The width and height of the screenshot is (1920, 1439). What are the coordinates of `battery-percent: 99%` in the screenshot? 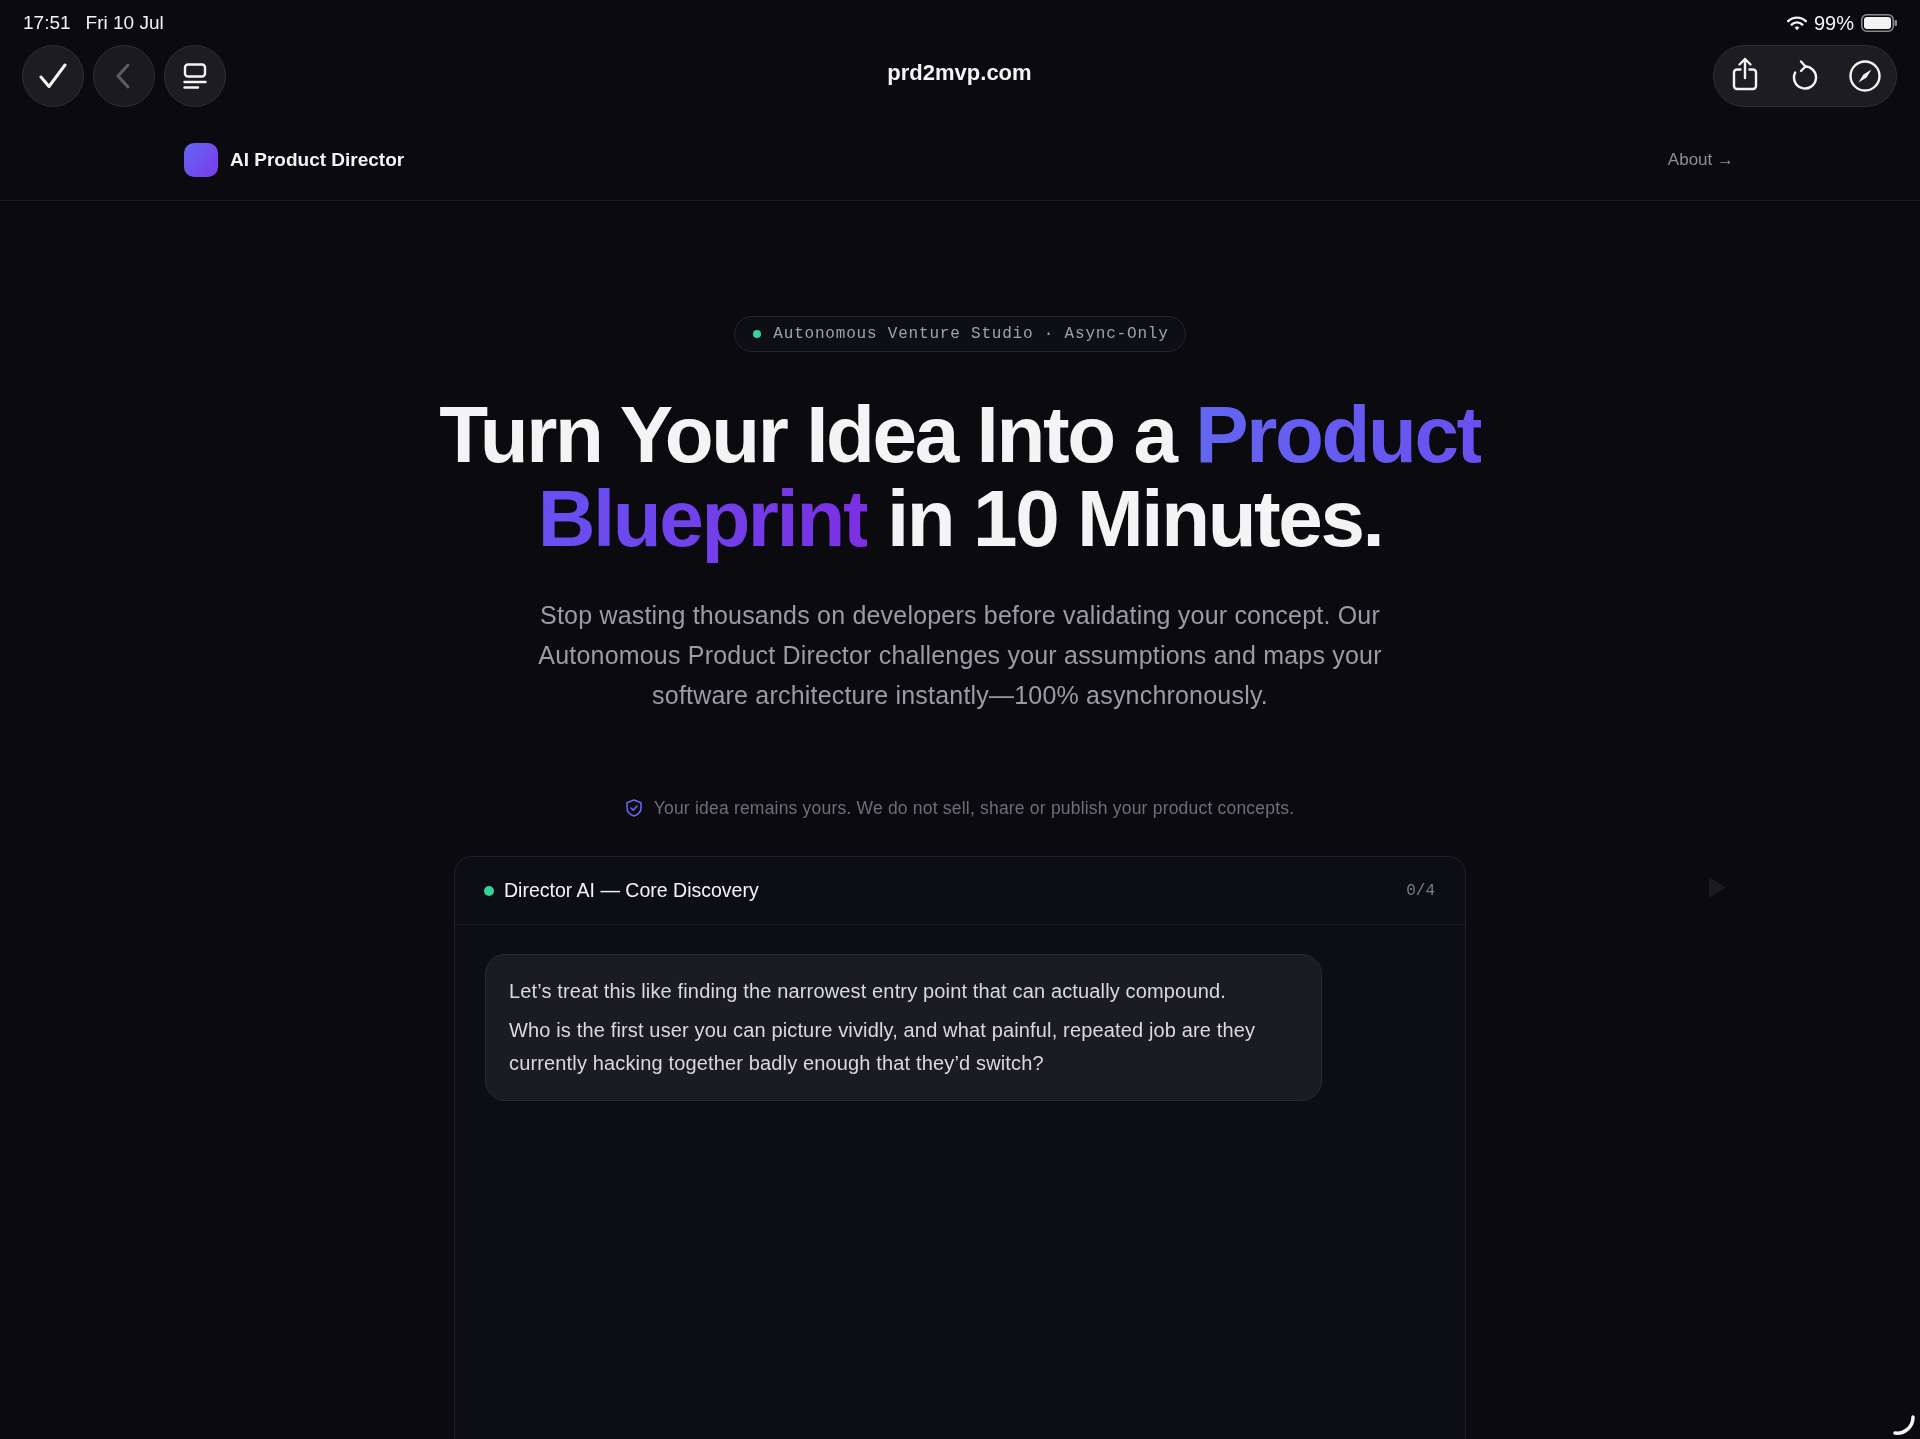 It's located at (1833, 23).